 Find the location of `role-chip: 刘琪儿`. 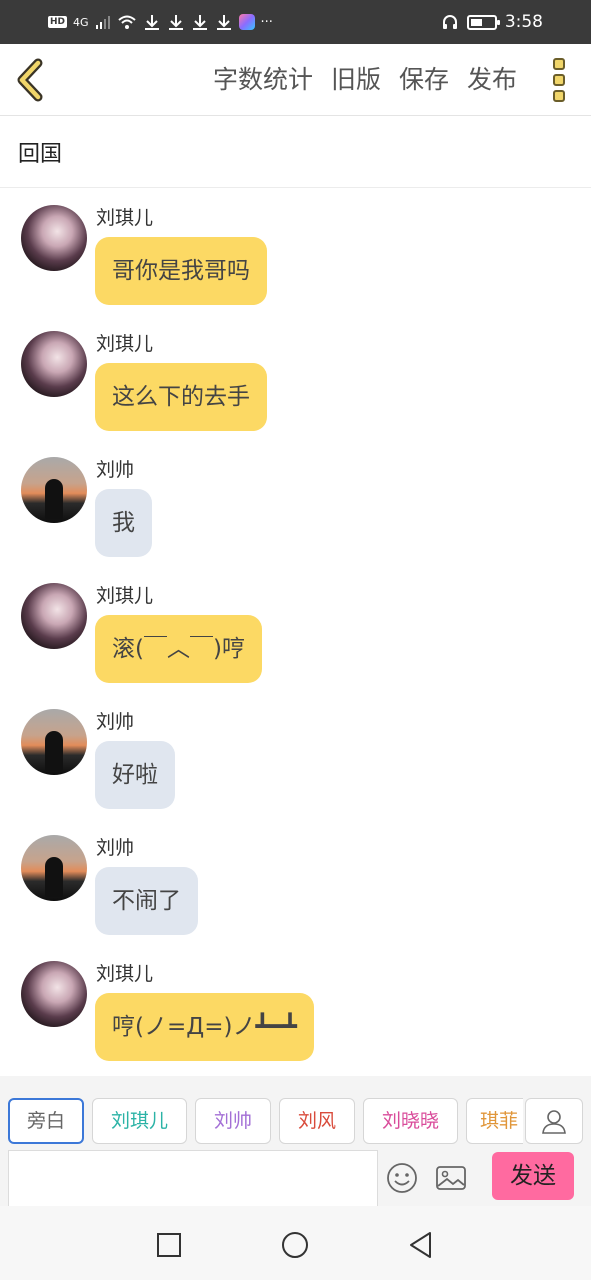

role-chip: 刘琪儿 is located at coordinates (139, 1121).